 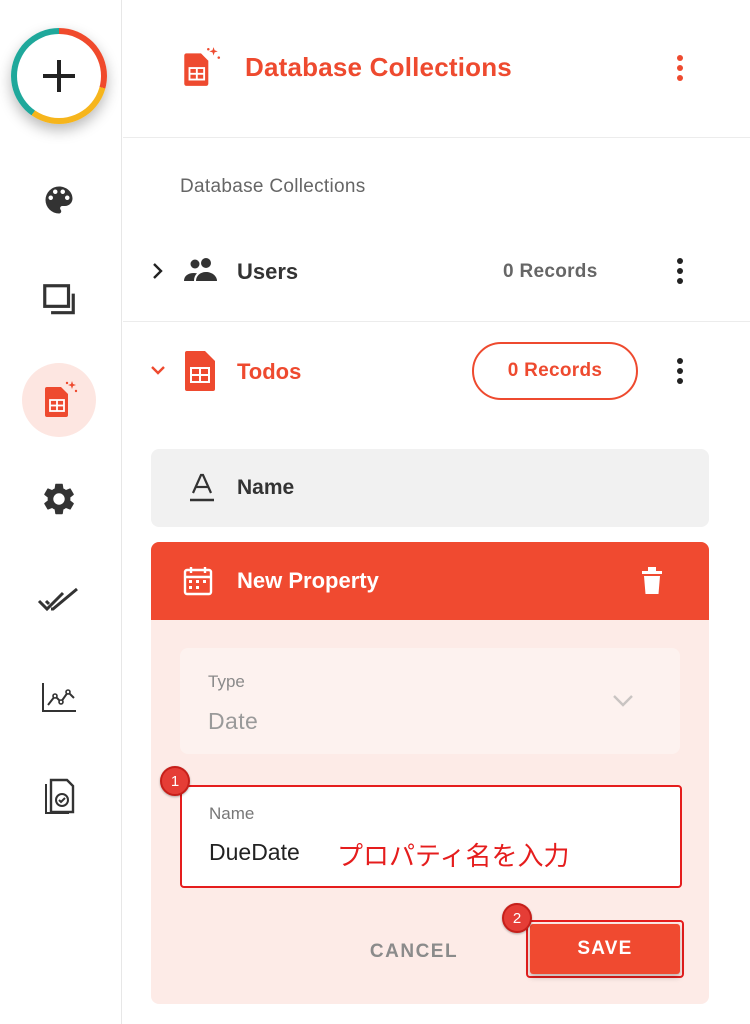 I want to click on palette-icon, so click(x=59, y=200).